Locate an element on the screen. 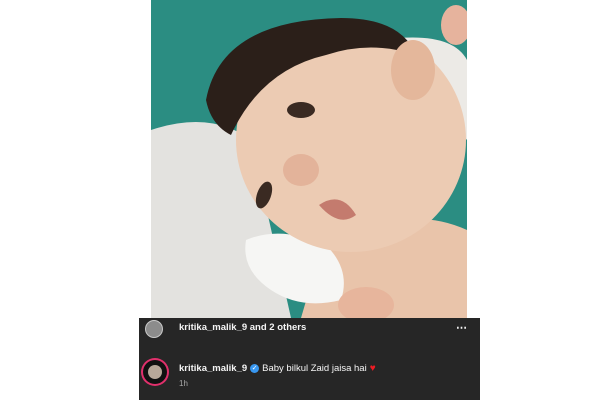  verified-badge-icon: ✓ is located at coordinates (255, 368).